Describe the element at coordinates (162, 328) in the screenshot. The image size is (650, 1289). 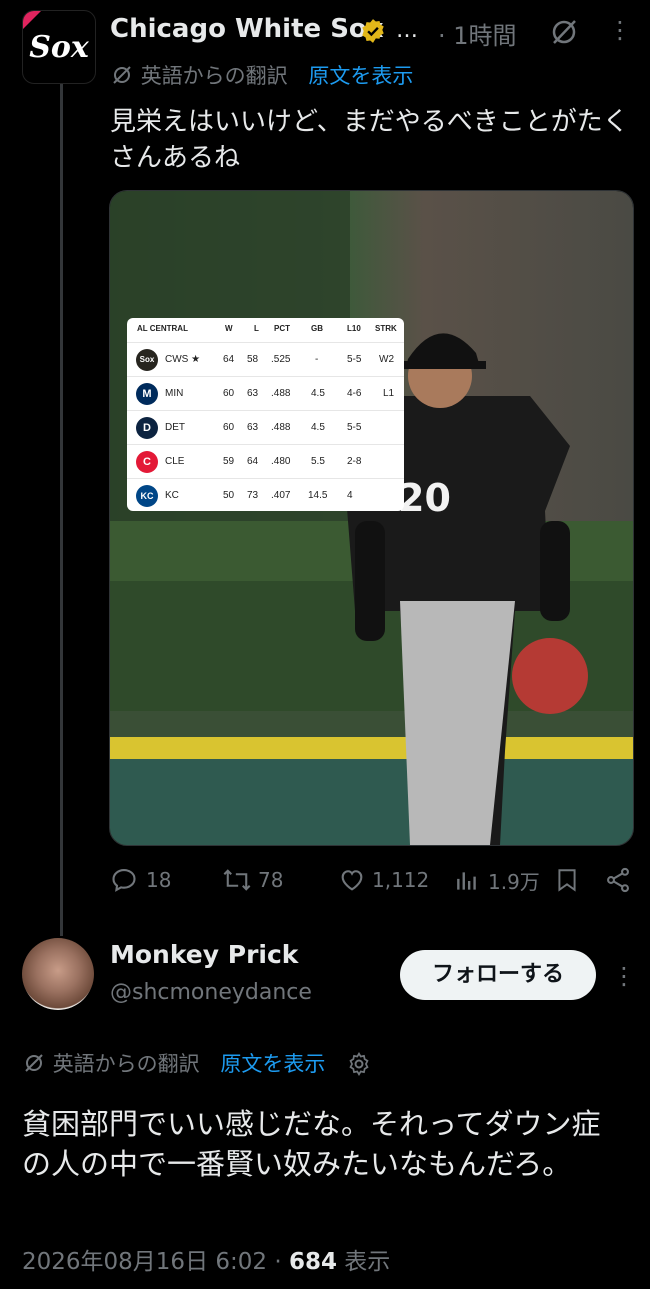
I see `division-header: AL CENTRAL` at that location.